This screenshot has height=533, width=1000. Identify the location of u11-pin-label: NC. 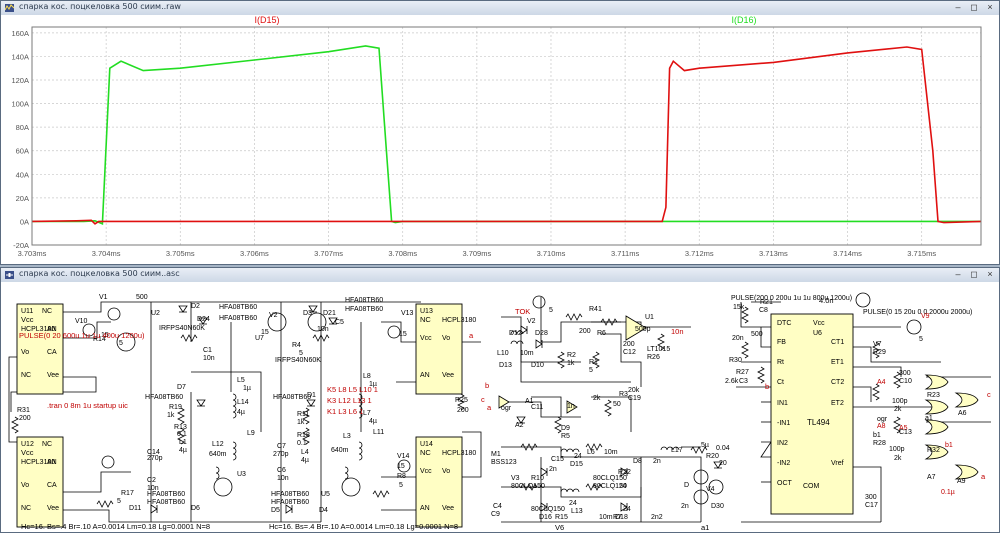
(26, 375).